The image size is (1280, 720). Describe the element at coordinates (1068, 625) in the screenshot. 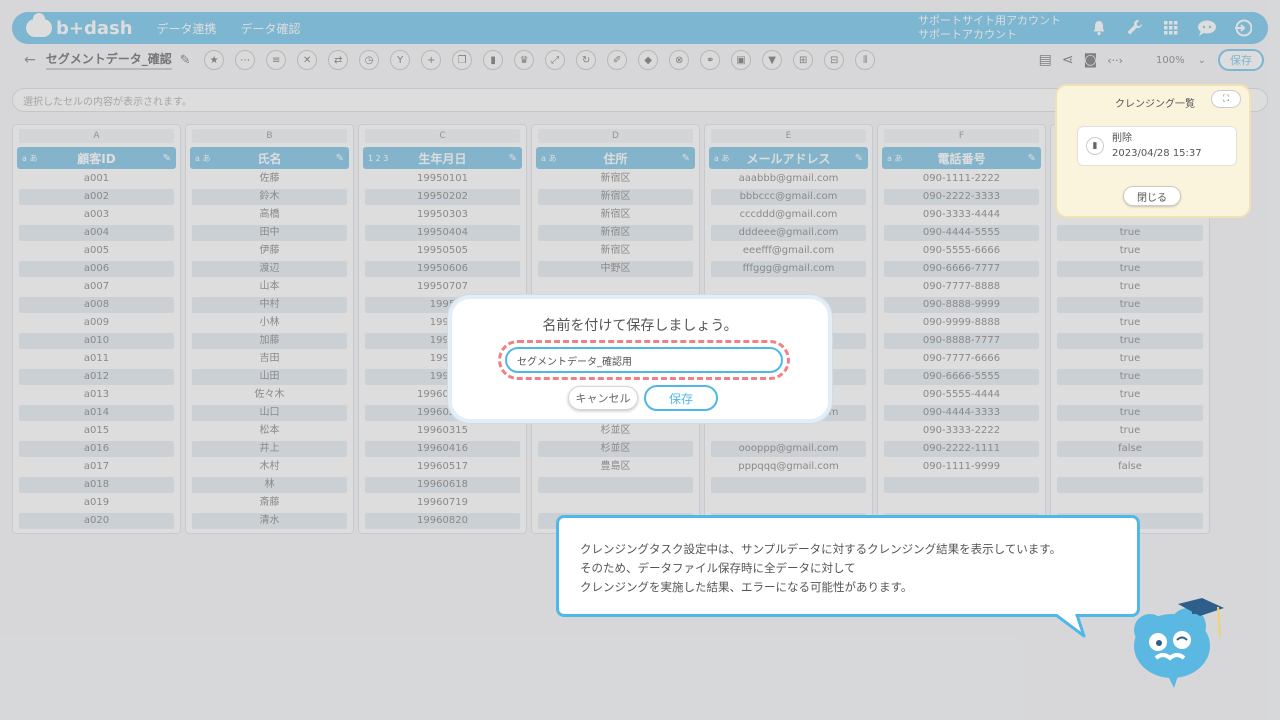

I see `bubble-tail` at that location.